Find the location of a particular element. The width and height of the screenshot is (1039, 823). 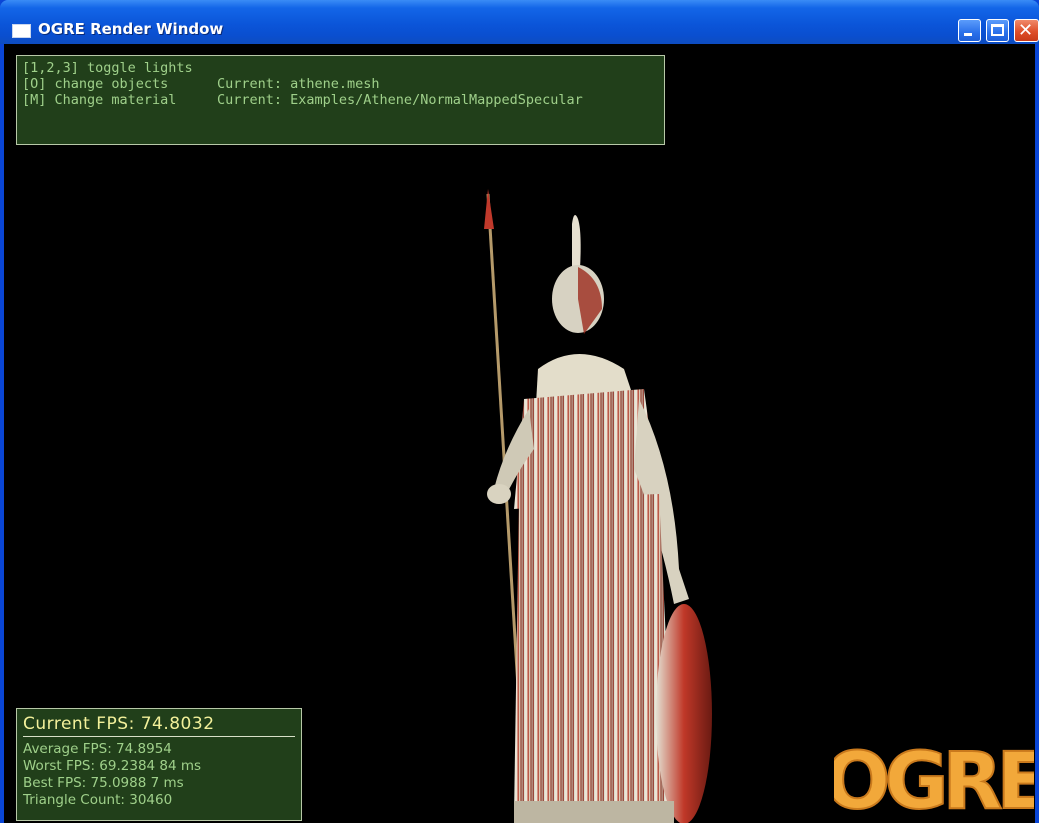

minimize-button is located at coordinates (969, 30).